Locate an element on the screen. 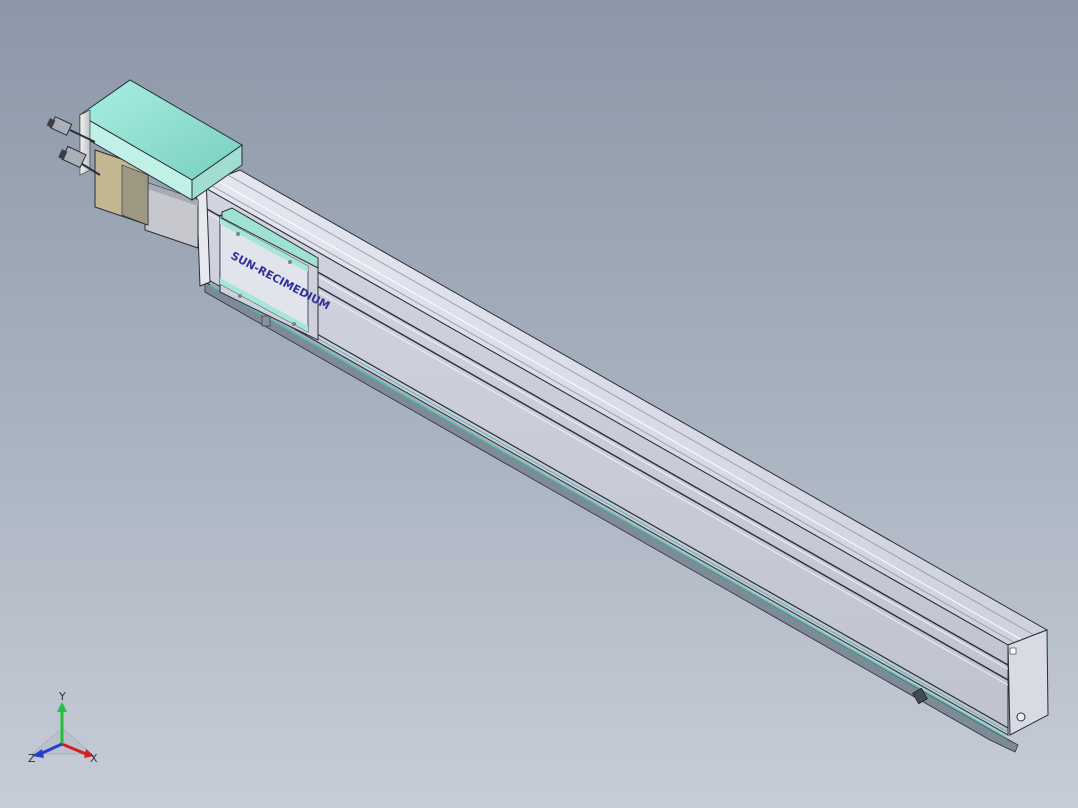 Image resolution: width=1078 pixels, height=808 pixels. carriage-bolt is located at coordinates (266, 321).